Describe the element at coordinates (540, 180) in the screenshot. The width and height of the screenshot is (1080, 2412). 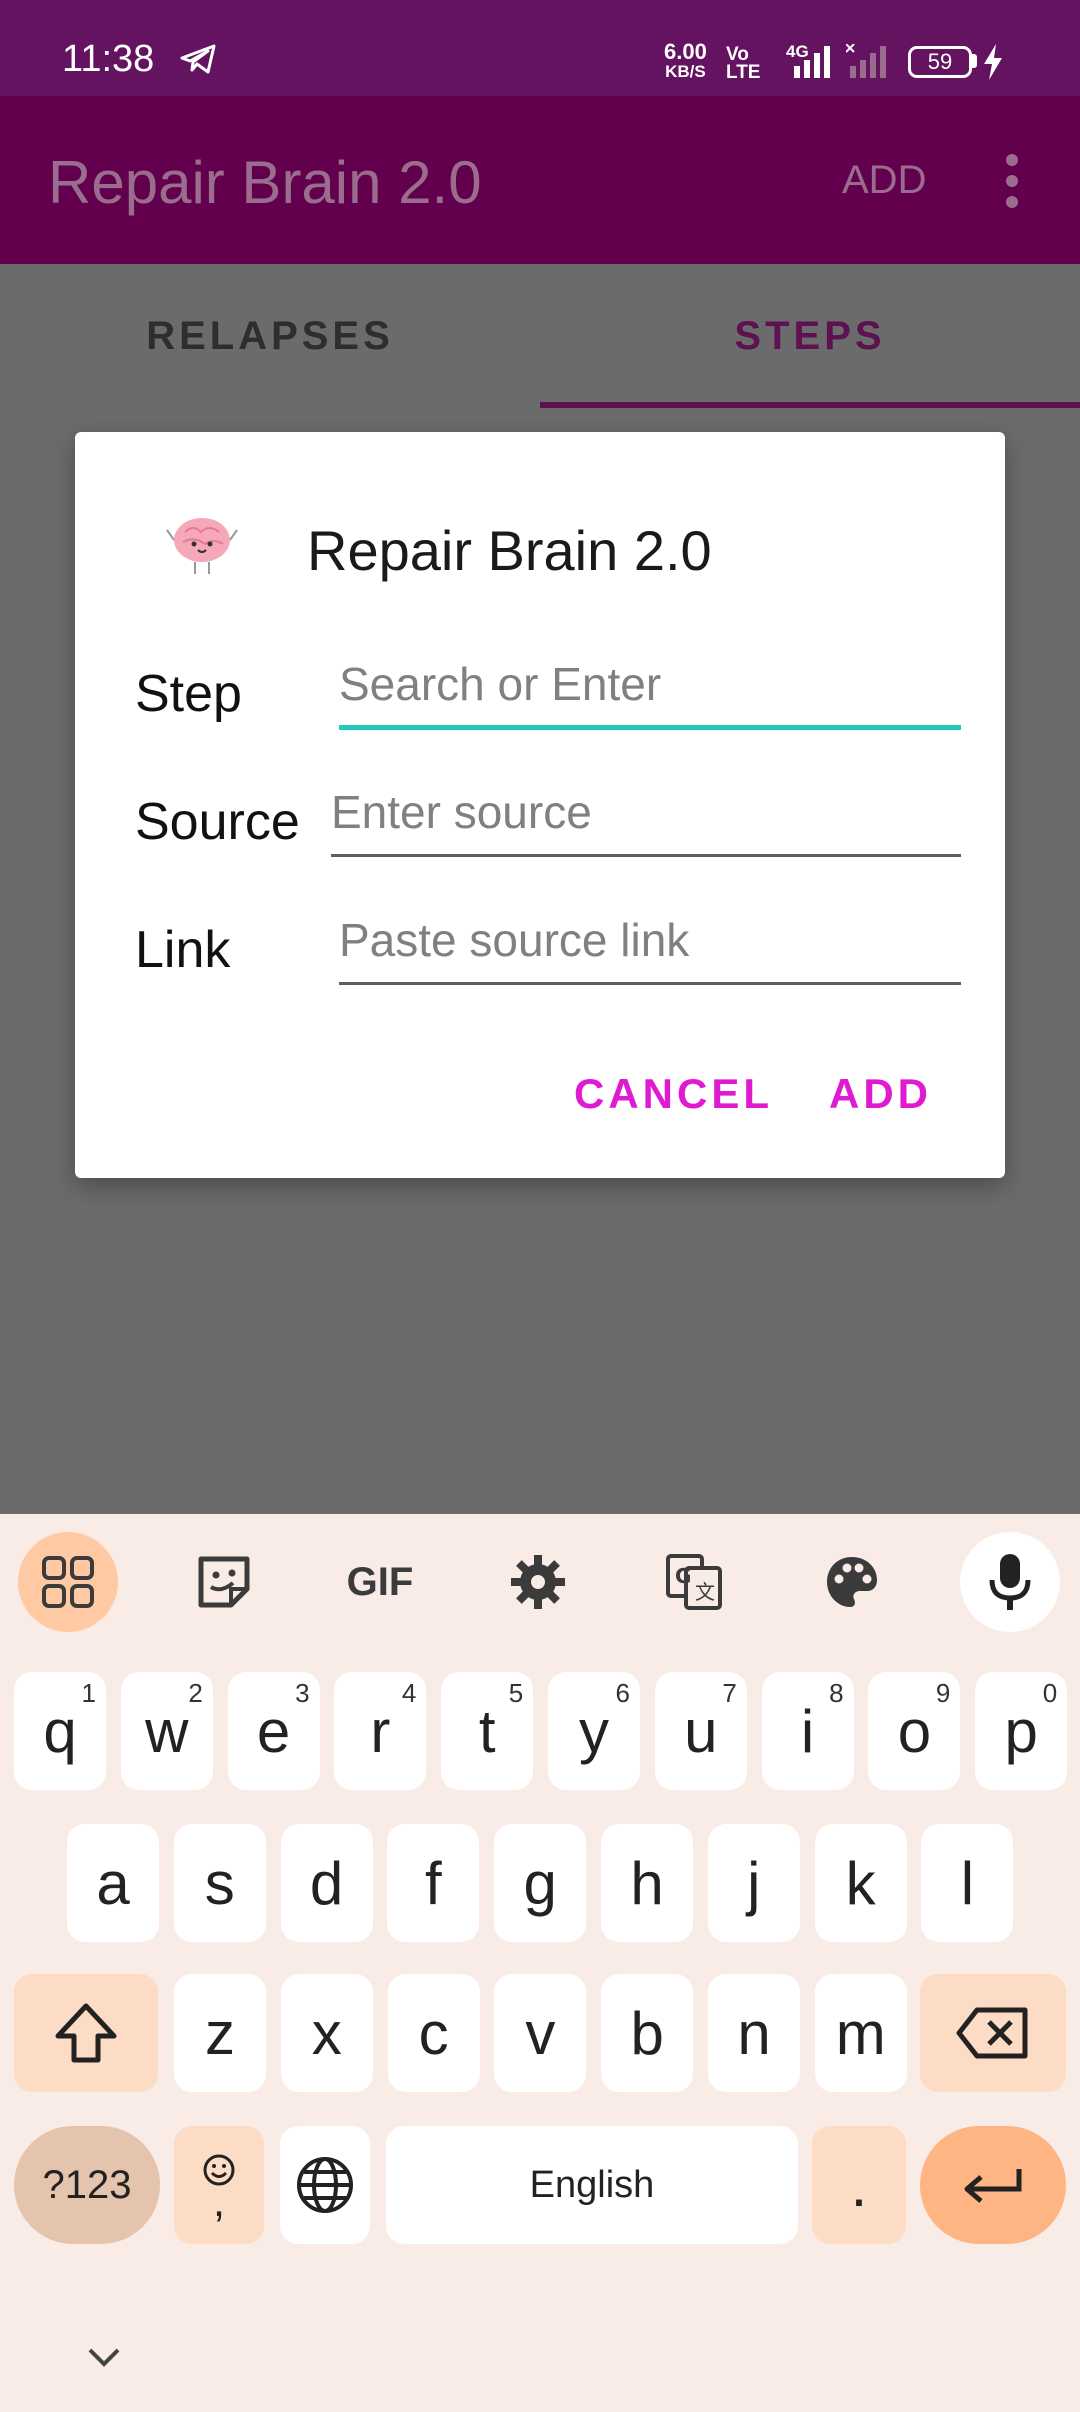
I see `app-bar: Repair Brain 2.0 ADD` at that location.